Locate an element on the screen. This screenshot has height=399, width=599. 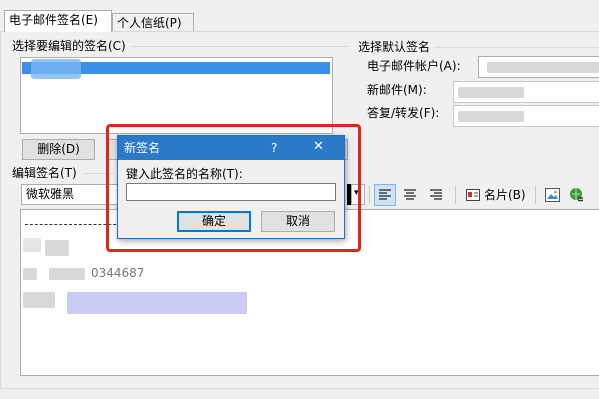
picture-icon is located at coordinates (552, 195).